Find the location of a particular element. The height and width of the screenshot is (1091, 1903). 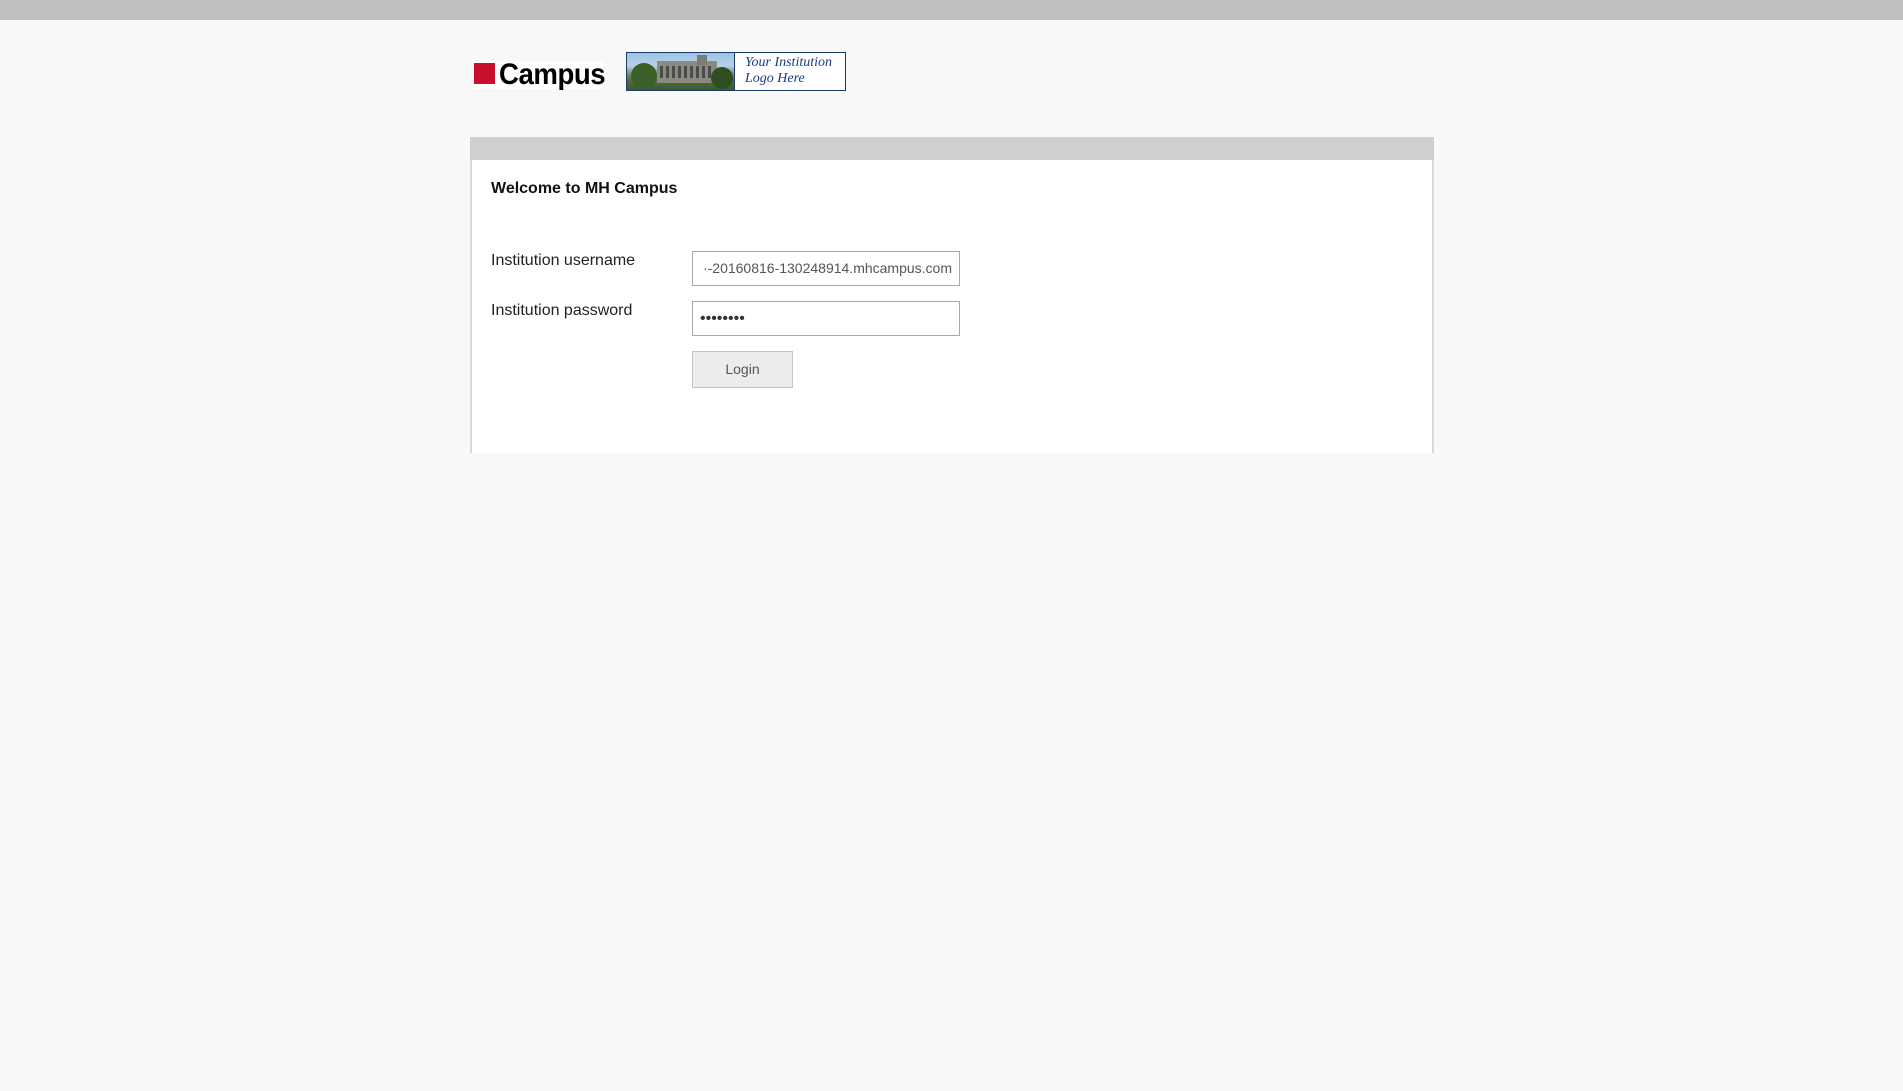

password-input: •••••••• is located at coordinates (826, 318).